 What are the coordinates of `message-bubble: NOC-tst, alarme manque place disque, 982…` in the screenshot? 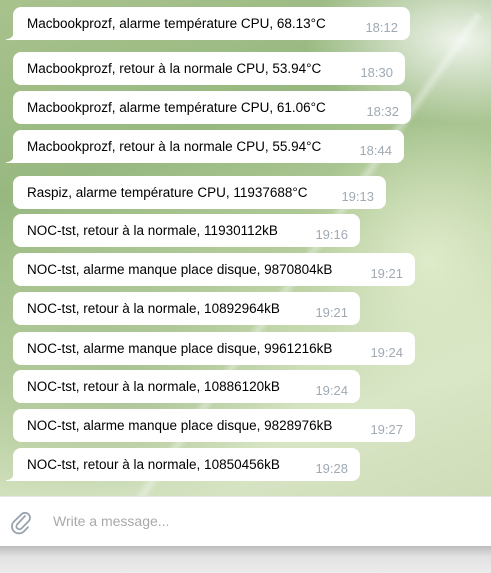 It's located at (214, 425).